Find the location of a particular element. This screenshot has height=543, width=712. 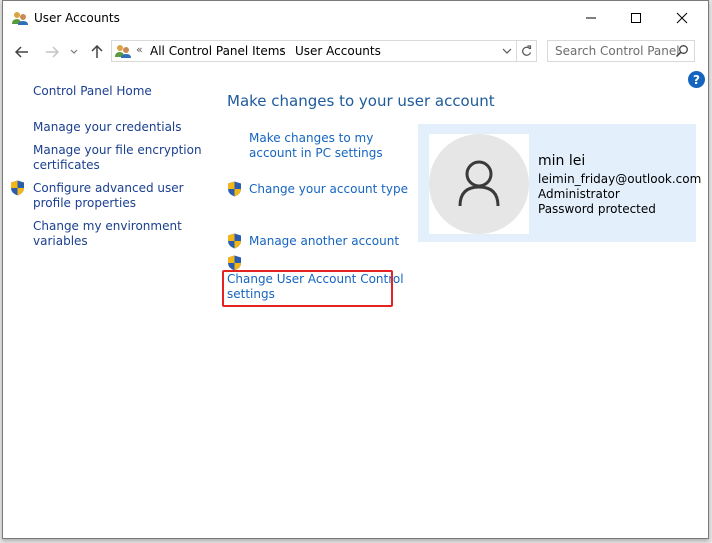

arrow-up-icon is located at coordinates (97, 51).